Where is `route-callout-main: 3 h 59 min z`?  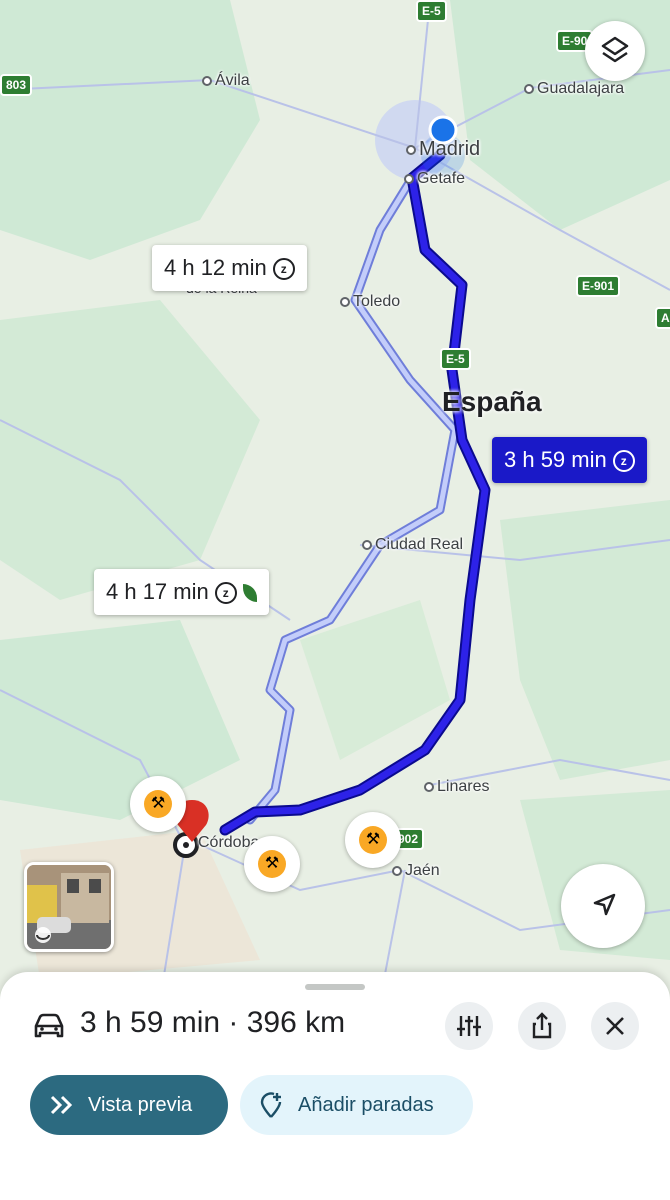
route-callout-main: 3 h 59 min z is located at coordinates (569, 460).